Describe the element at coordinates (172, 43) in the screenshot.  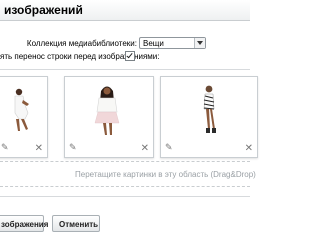
I see `collection-select: Вещи` at that location.